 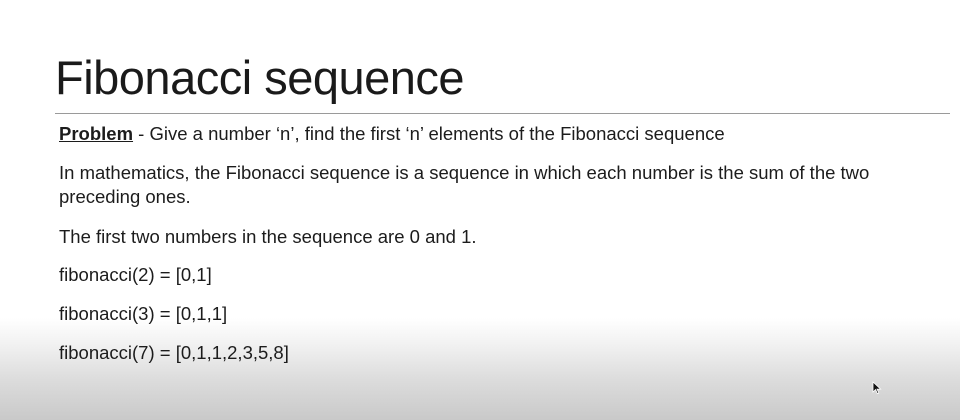 What do you see at coordinates (135, 274) in the screenshot?
I see `example-line: fibonacci(2) = [0,1]` at bounding box center [135, 274].